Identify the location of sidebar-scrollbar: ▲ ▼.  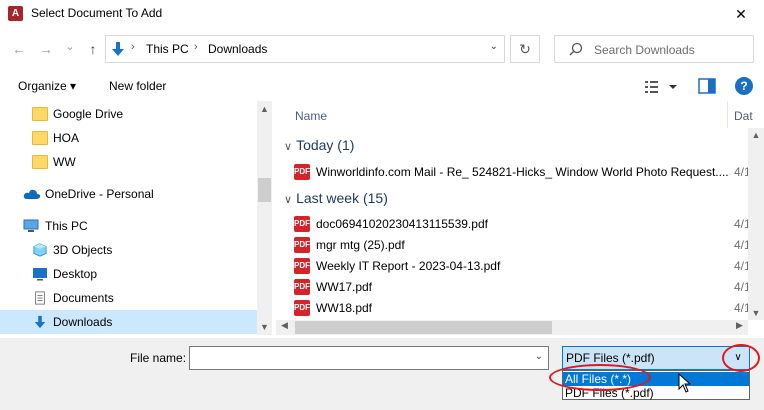
(264, 218).